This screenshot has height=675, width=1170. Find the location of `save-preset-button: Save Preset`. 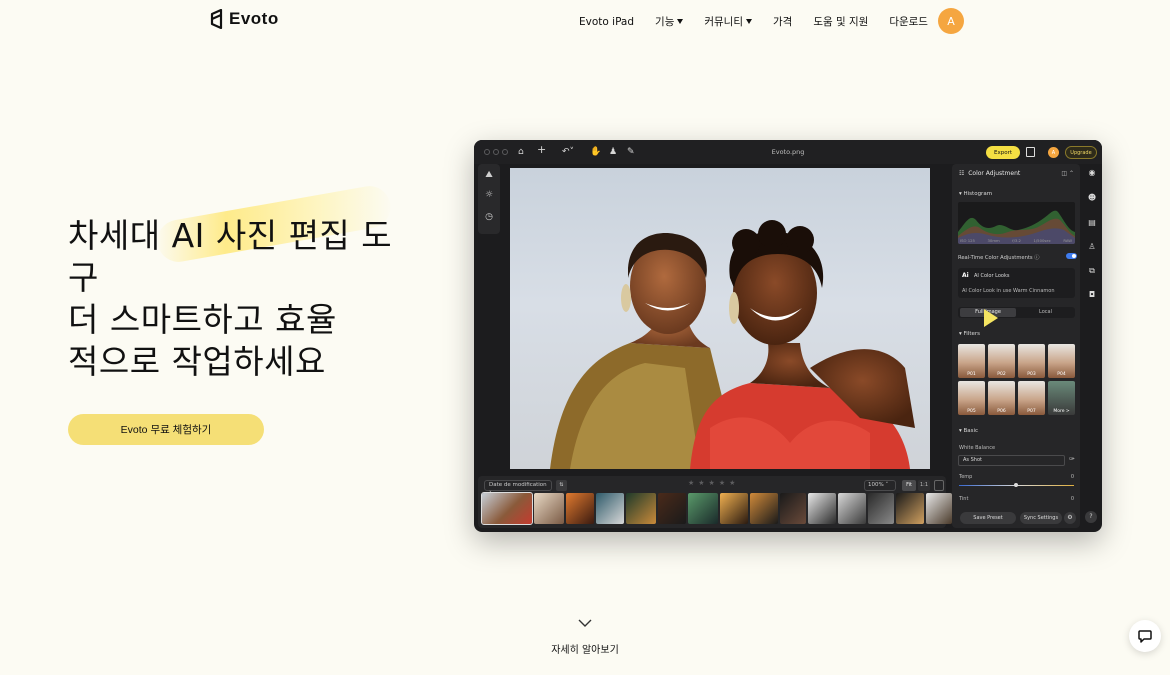

save-preset-button: Save Preset is located at coordinates (988, 518).